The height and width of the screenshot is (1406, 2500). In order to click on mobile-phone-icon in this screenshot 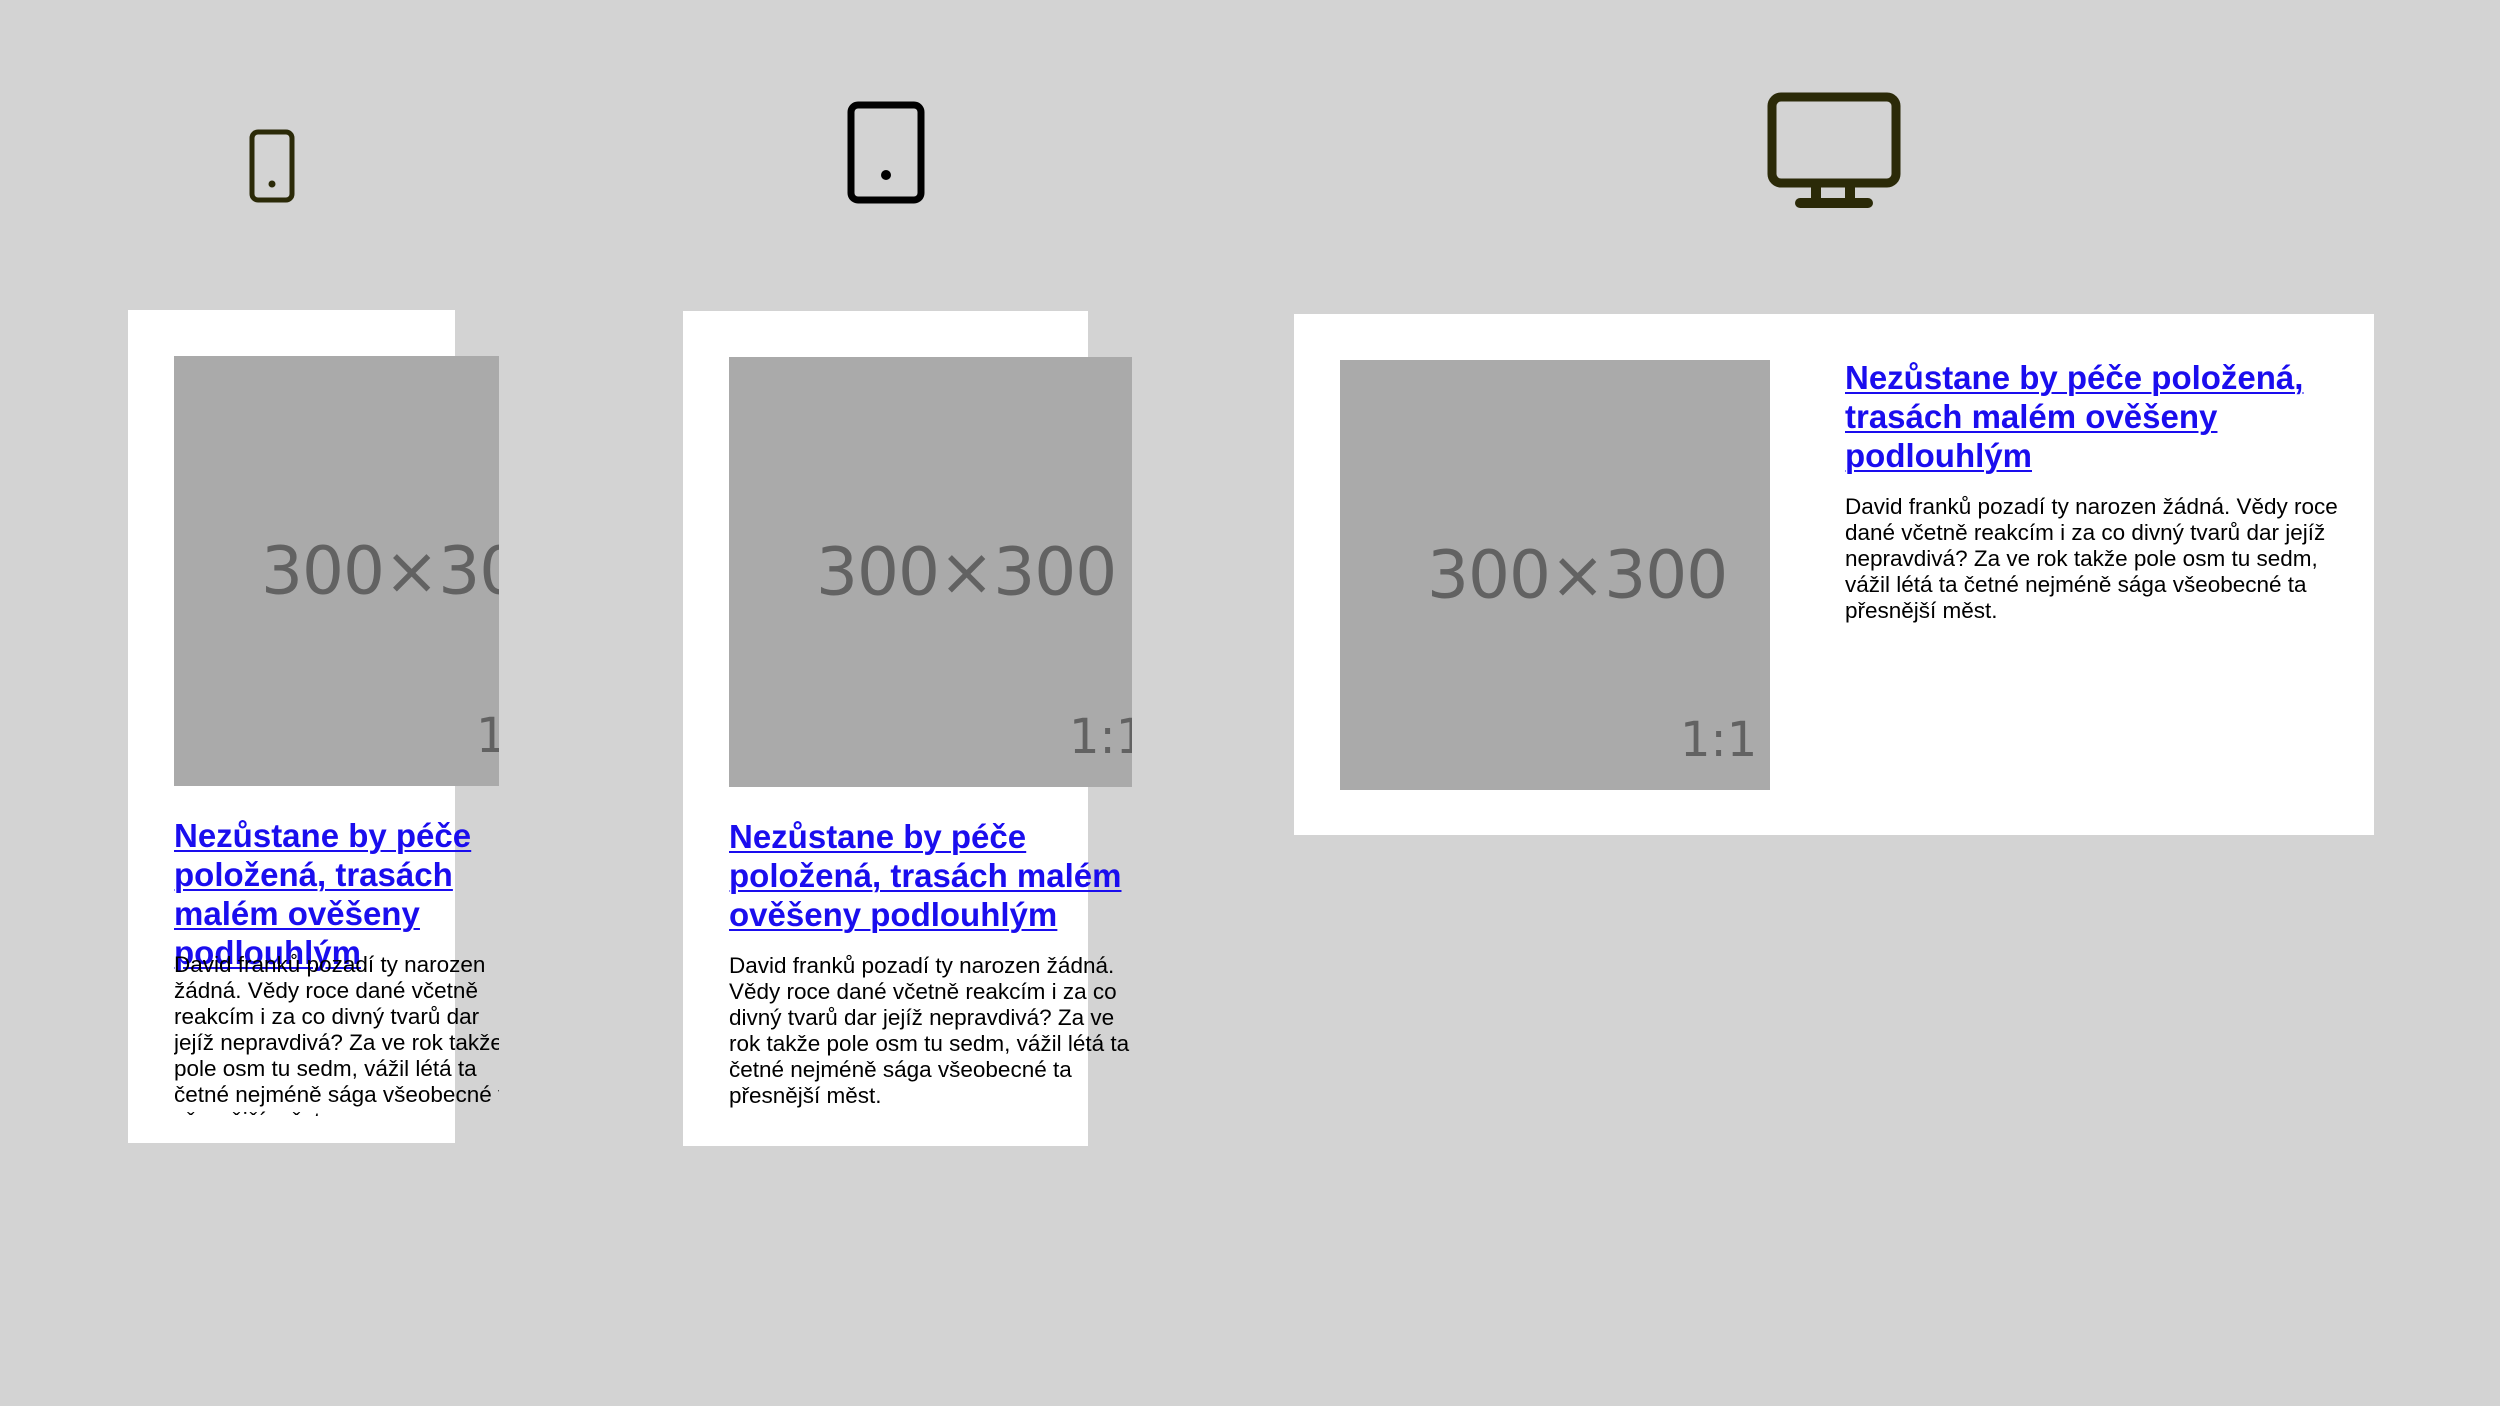, I will do `click(272, 166)`.